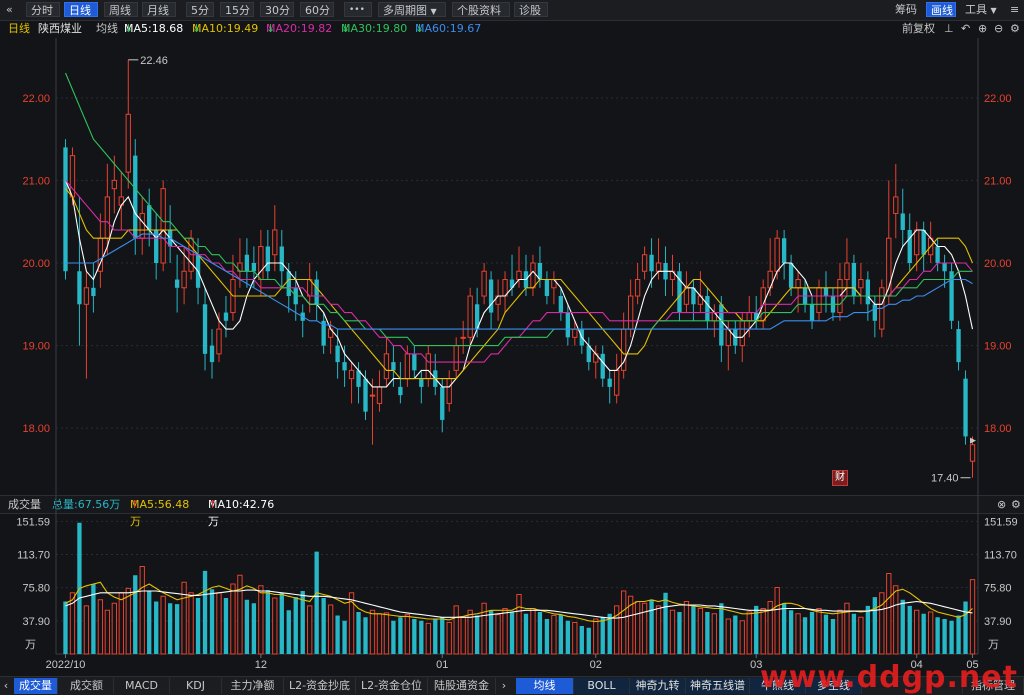 This screenshot has height=695, width=1024. What do you see at coordinates (142, 686) in the screenshot?
I see `tab-macd: MACD` at bounding box center [142, 686].